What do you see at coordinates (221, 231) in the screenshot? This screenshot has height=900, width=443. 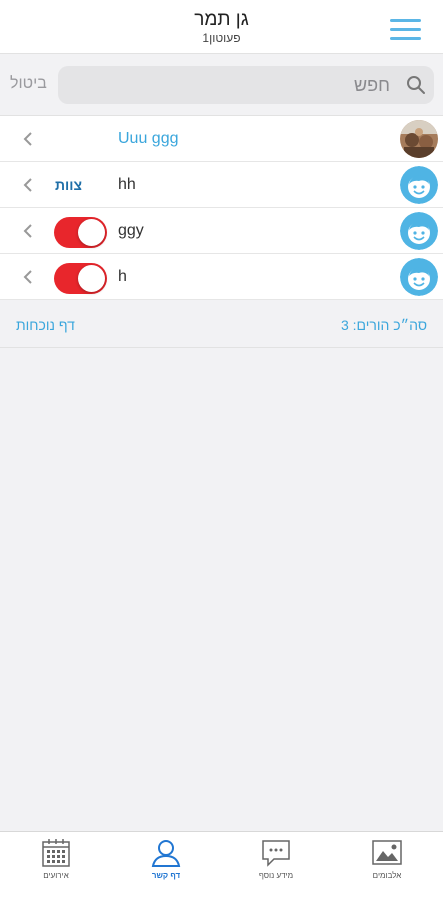 I see `list-item: ggy` at bounding box center [221, 231].